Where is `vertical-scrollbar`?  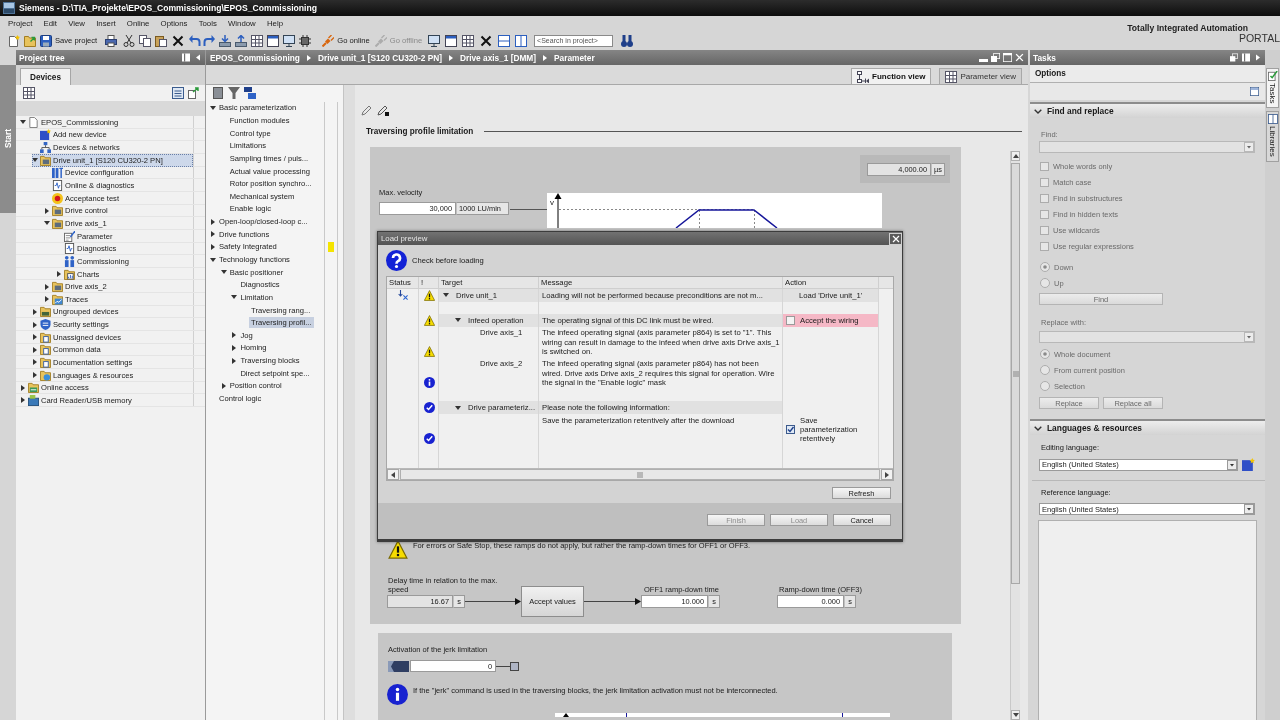 vertical-scrollbar is located at coordinates (1015, 435).